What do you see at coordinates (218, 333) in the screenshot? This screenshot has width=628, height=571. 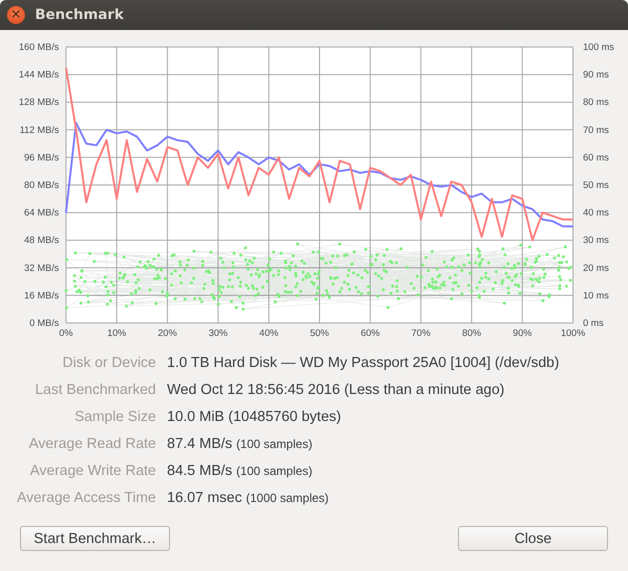 I see `x-axis-label: 30%` at bounding box center [218, 333].